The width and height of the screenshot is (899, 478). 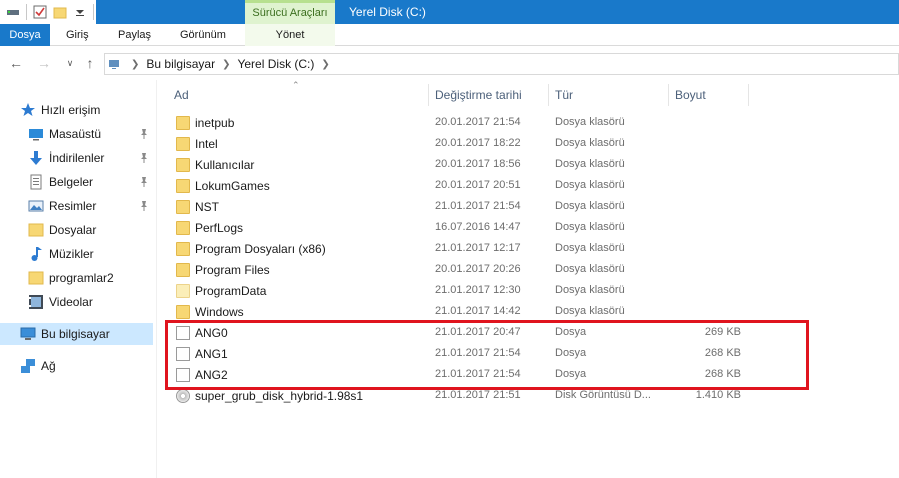 I want to click on new-folder-icon, so click(x=60, y=12).